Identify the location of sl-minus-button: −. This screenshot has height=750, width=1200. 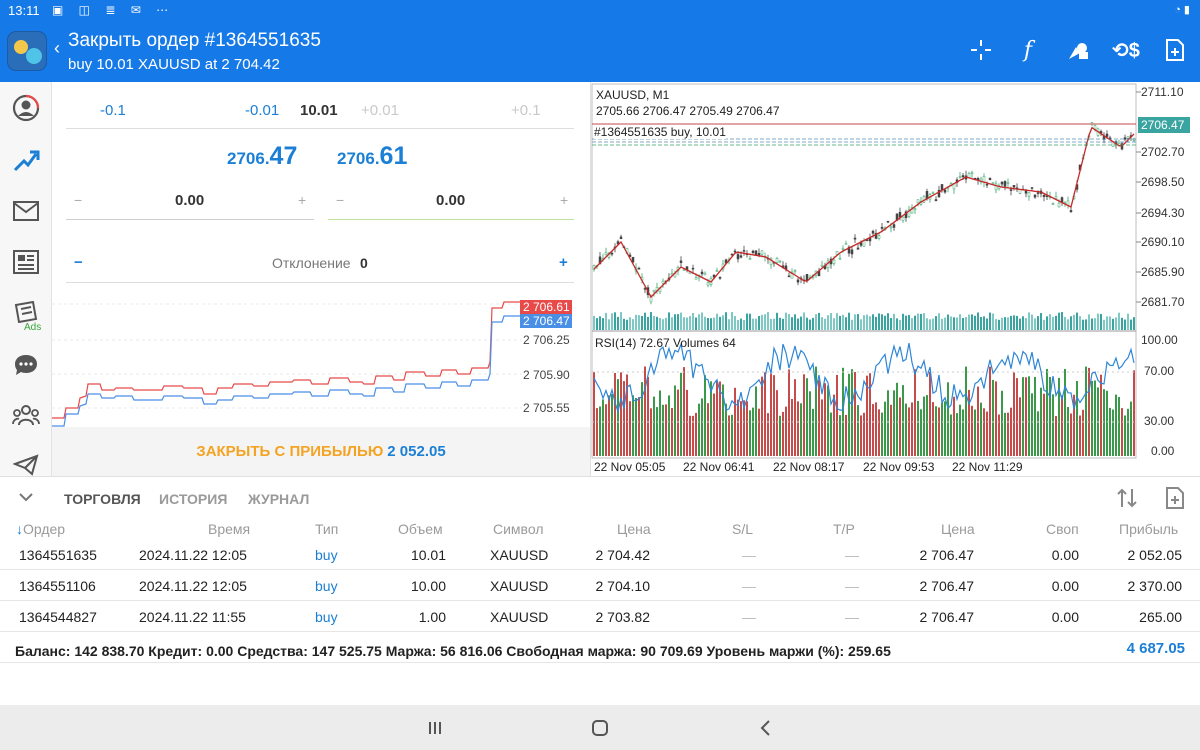
(78, 200).